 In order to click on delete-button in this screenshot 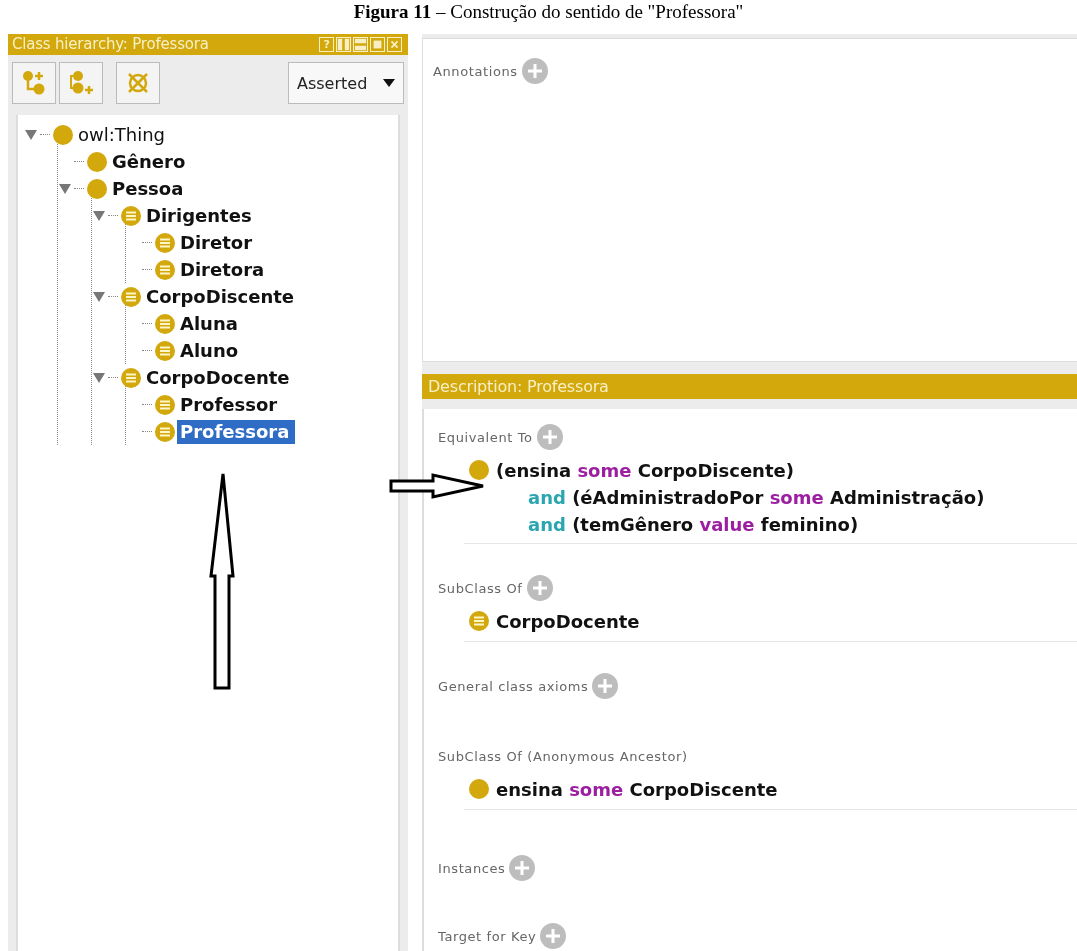, I will do `click(138, 83)`.